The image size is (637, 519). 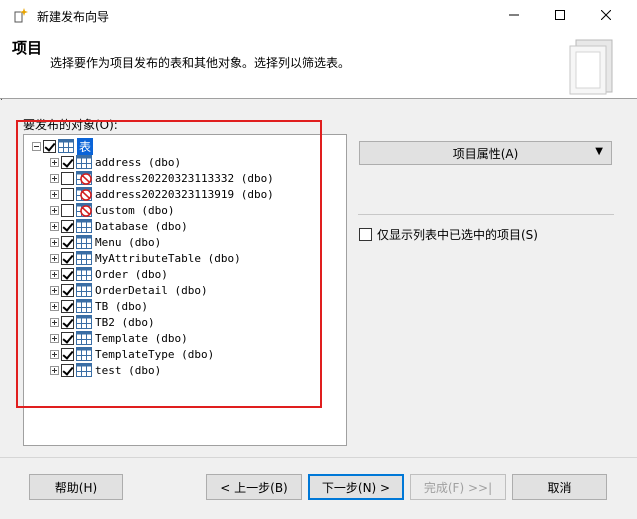 I want to click on only-selected-label: 仅显示列表中已选中的项目(S), so click(x=457, y=235).